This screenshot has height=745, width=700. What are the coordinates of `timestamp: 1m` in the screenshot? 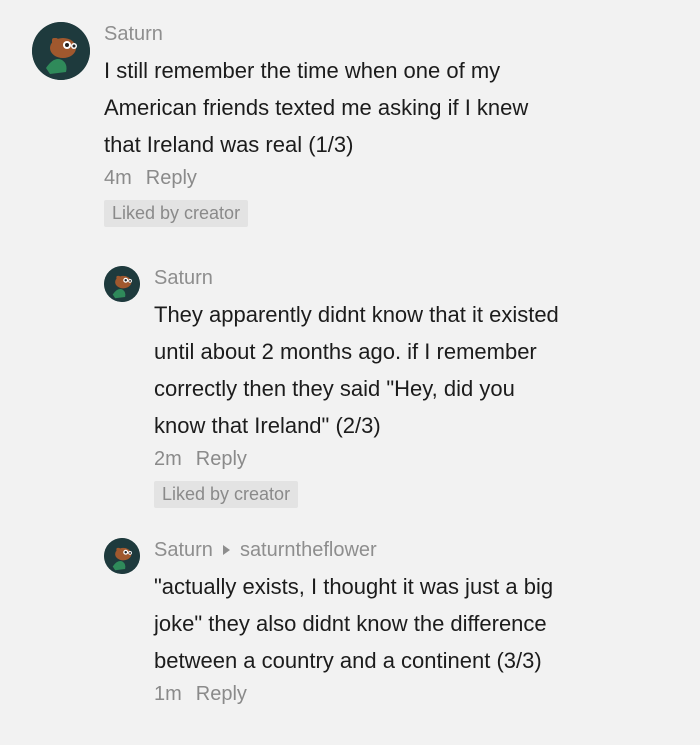 It's located at (168, 694).